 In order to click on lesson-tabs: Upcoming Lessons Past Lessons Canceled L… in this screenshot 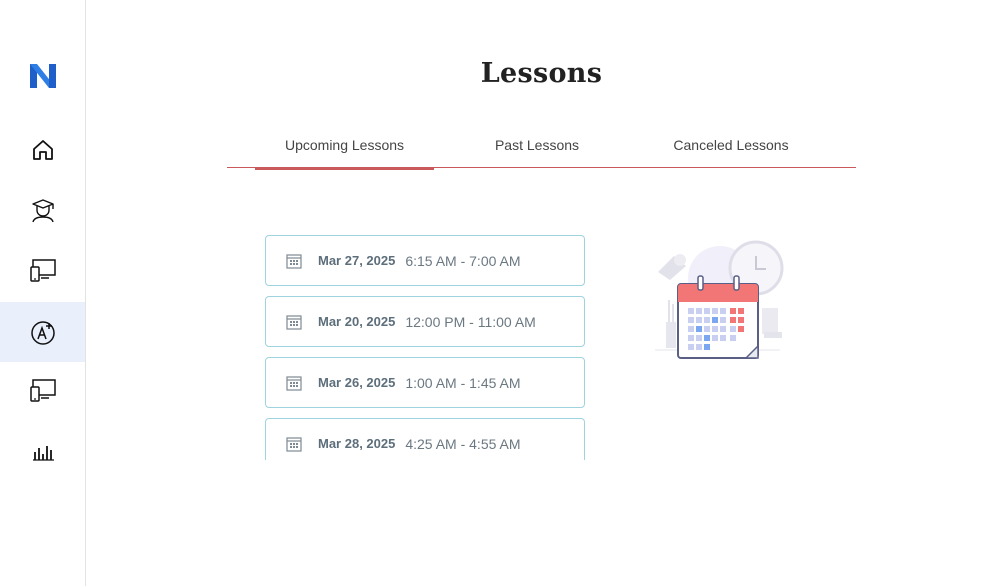, I will do `click(541, 149)`.